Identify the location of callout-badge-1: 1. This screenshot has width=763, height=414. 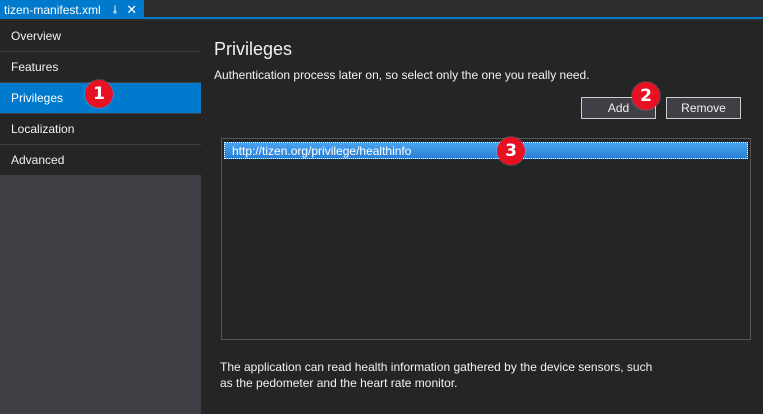
(99, 94).